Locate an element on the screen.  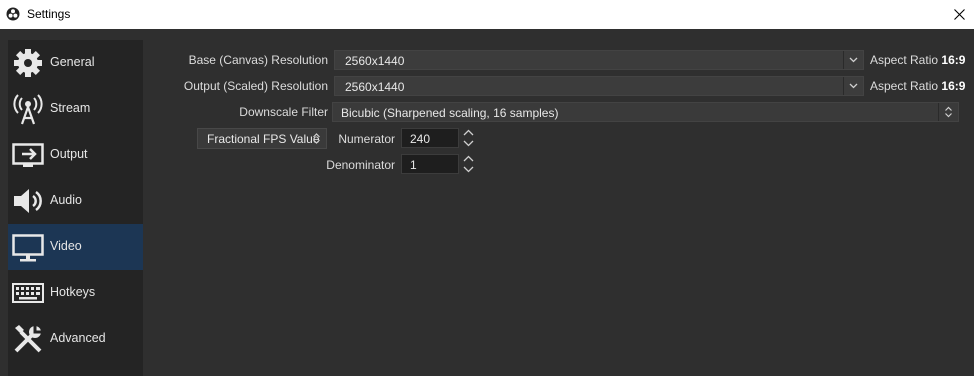
numerator-label: Numerator is located at coordinates (366, 139).